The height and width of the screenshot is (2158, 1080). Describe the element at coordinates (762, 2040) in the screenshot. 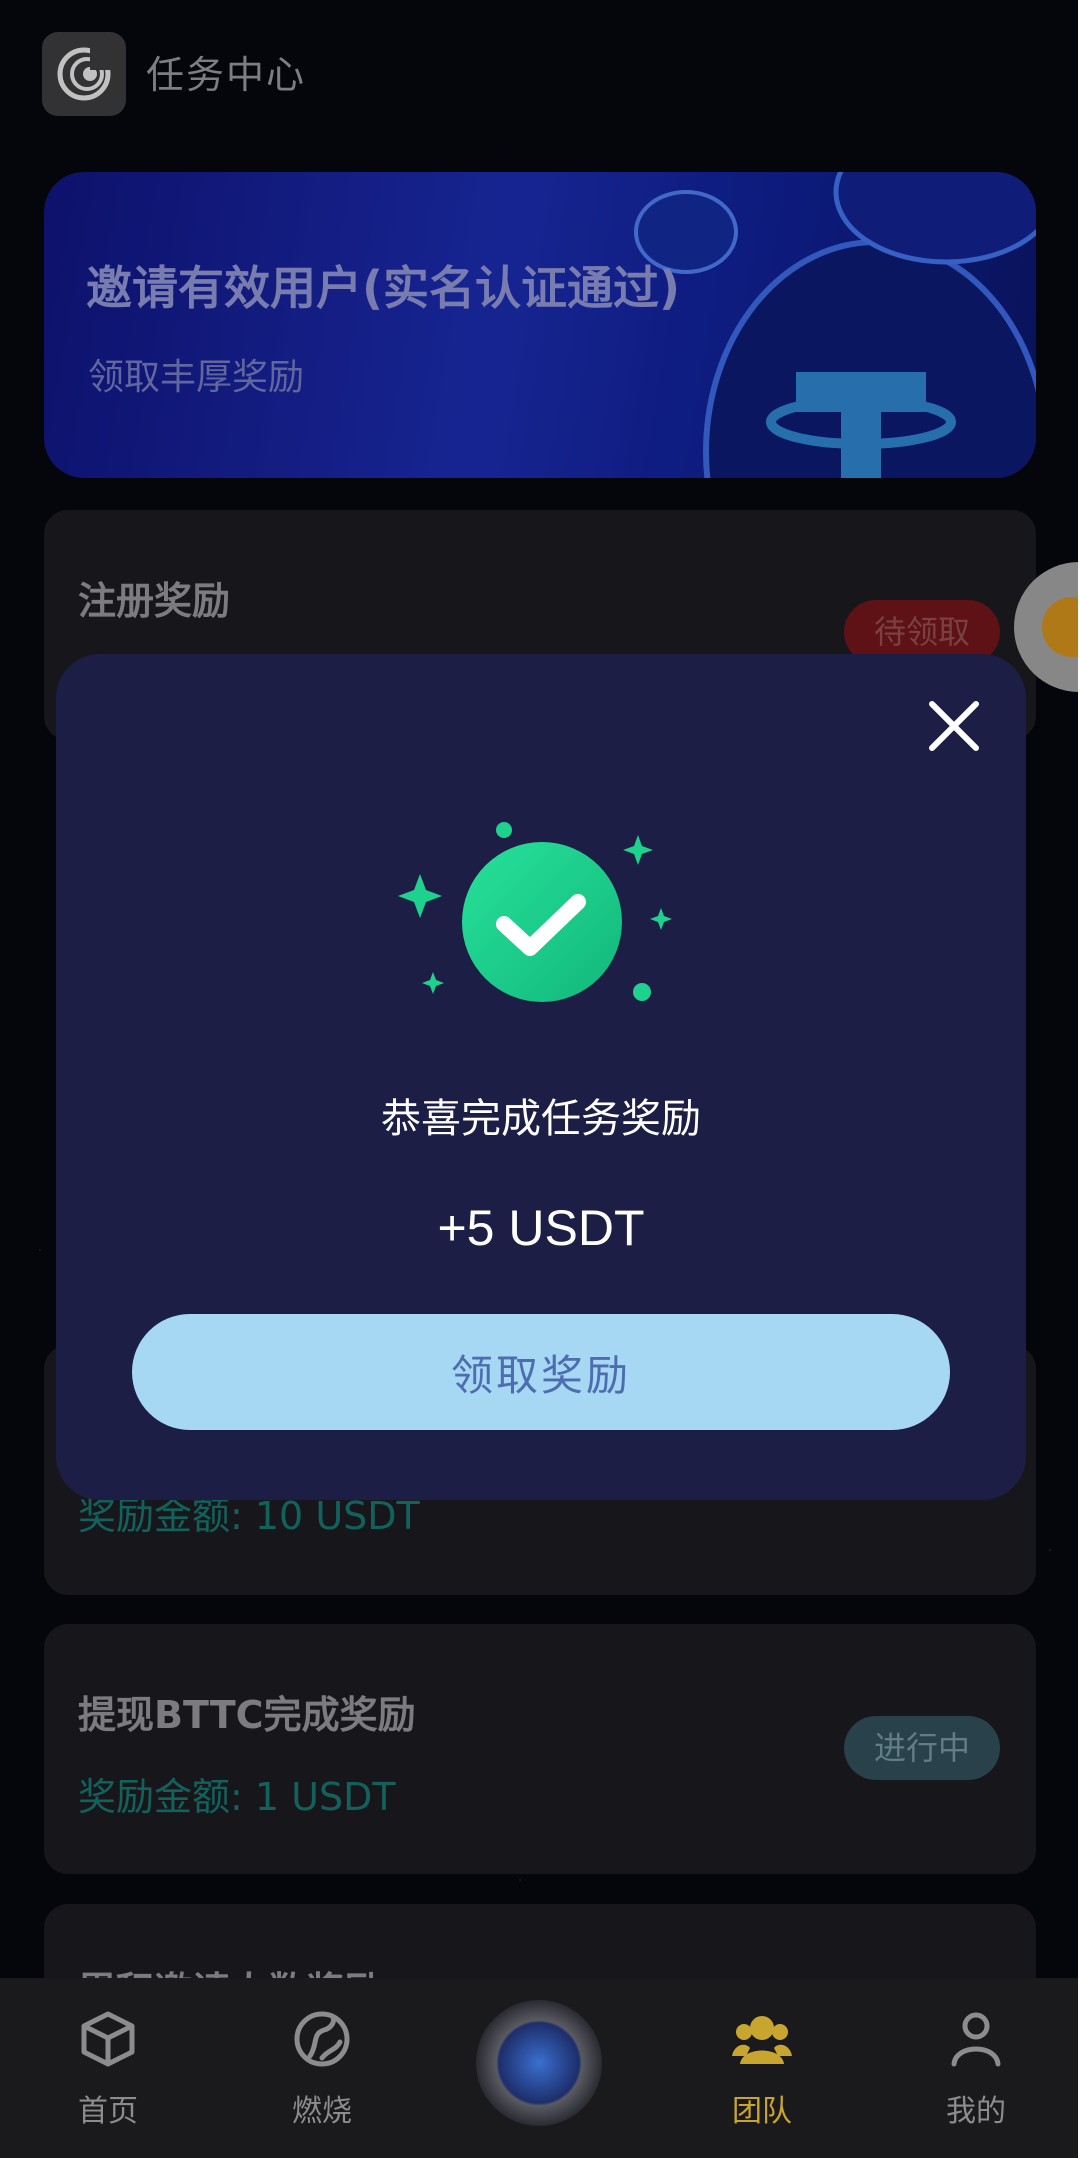

I see `team-icon` at that location.